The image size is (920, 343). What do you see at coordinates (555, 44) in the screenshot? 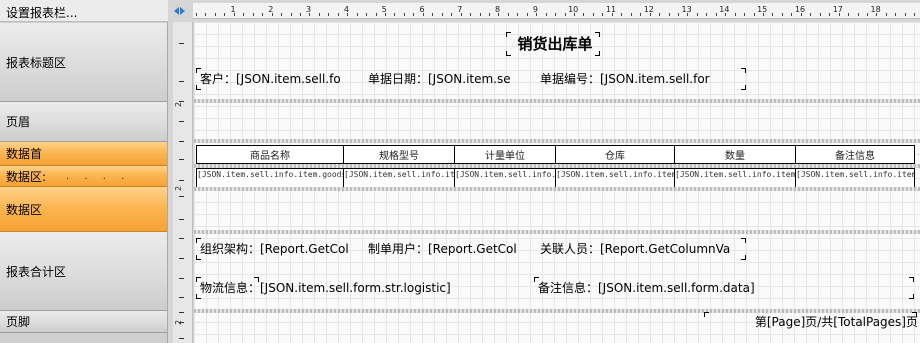
I see `report-title: 销货出库单` at bounding box center [555, 44].